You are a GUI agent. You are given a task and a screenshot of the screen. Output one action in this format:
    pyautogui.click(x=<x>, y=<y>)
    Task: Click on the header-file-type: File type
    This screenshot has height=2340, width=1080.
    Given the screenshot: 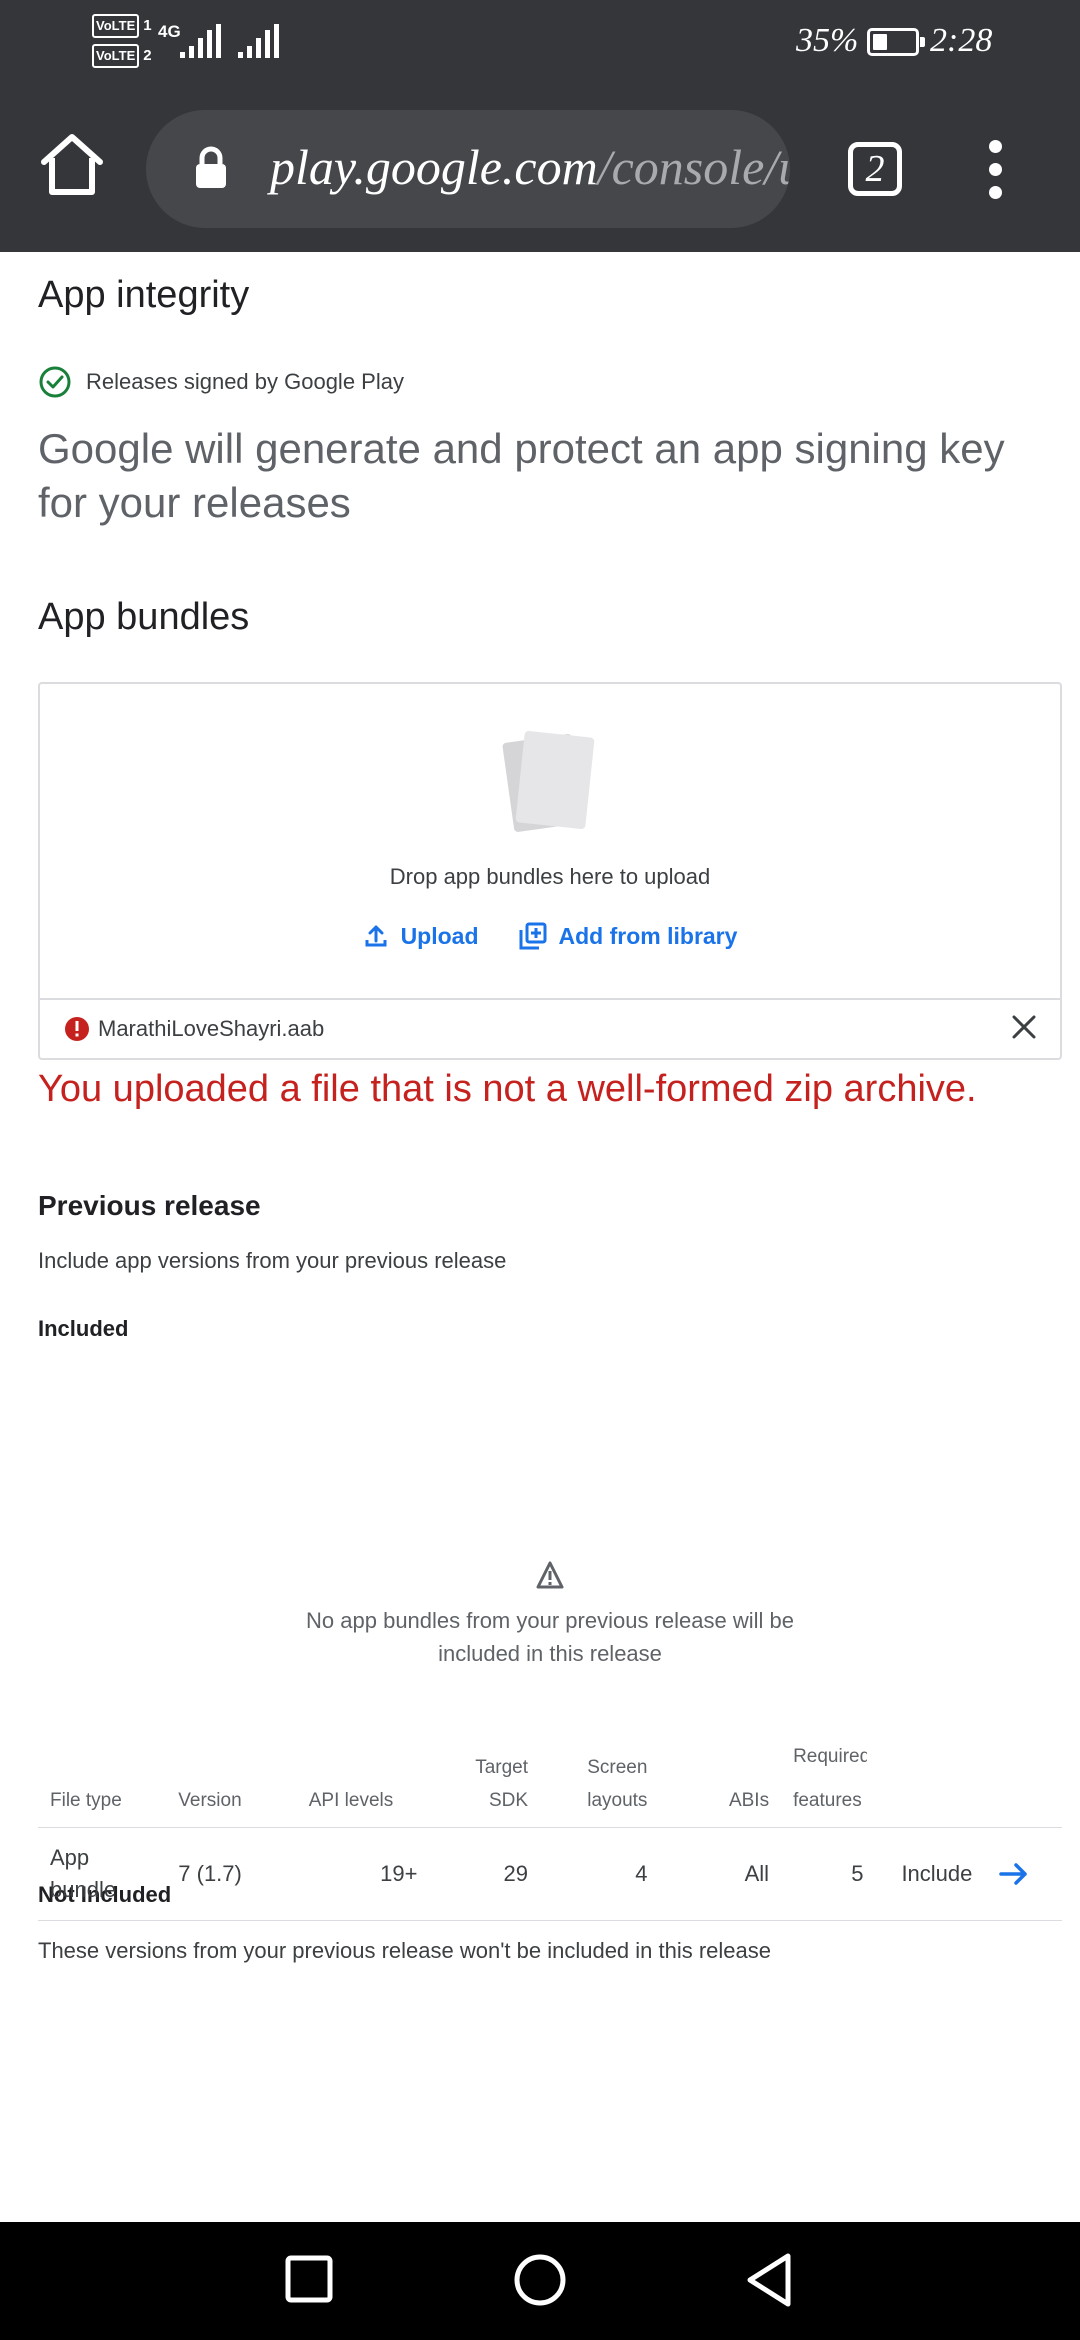 What is the action you would take?
    pyautogui.click(x=102, y=1784)
    